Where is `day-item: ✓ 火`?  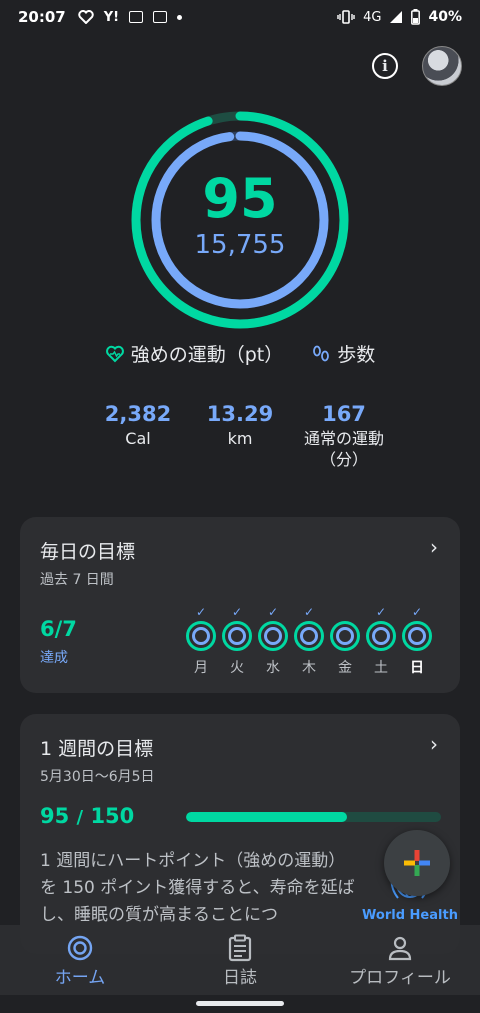
day-item: ✓ 火 is located at coordinates (237, 641).